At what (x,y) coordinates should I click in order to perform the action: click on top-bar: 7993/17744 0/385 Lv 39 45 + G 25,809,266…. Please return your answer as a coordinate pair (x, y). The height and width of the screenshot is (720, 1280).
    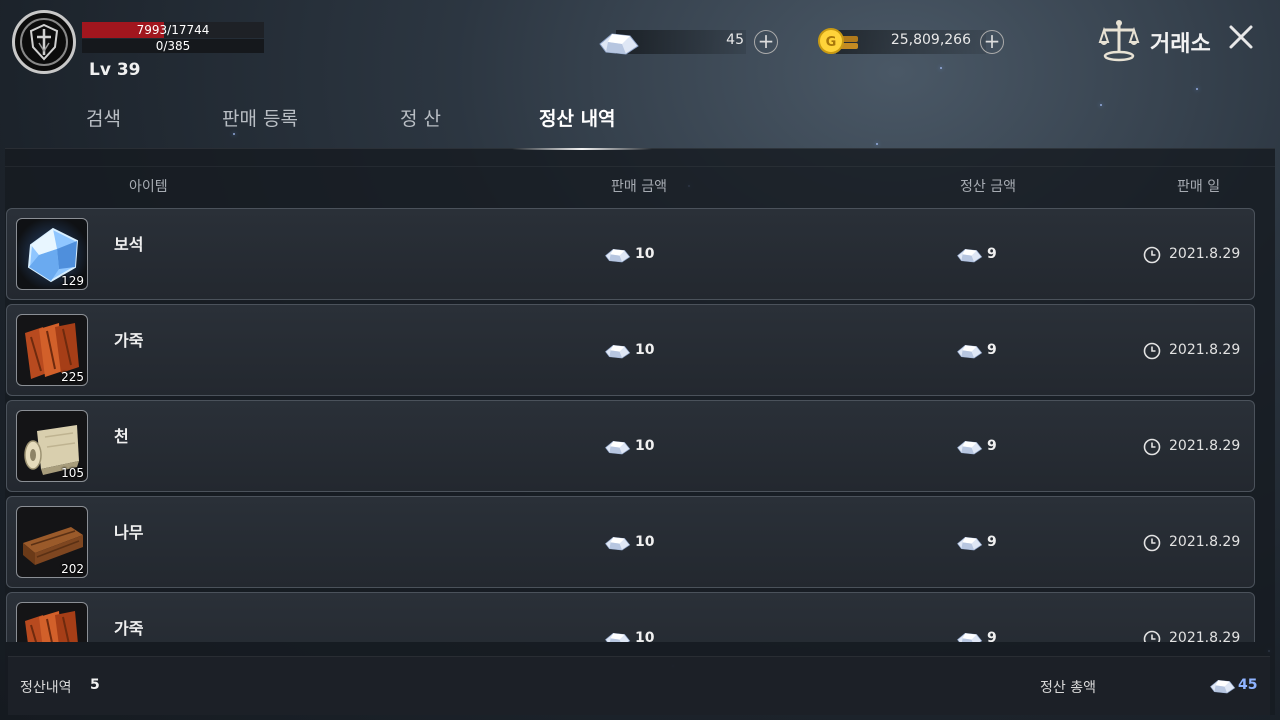
    Looking at the image, I should click on (640, 43).